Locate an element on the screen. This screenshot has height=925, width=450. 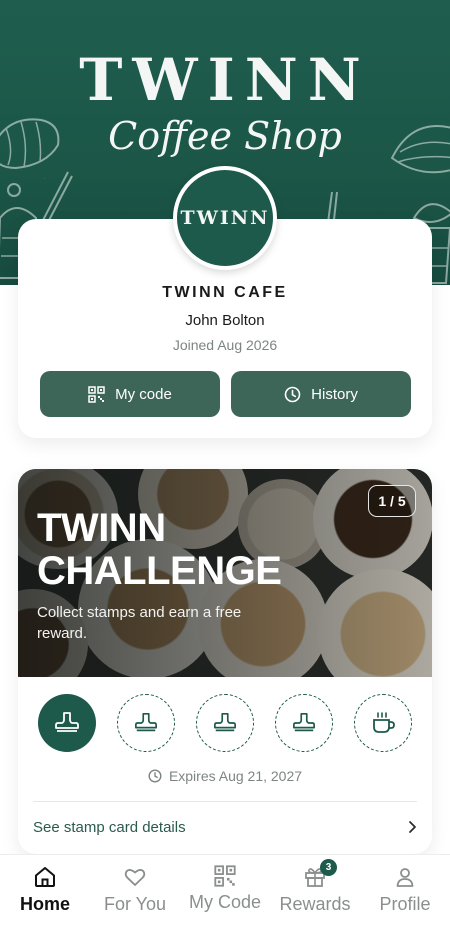
rewards-count-badge: 3 is located at coordinates (328, 867).